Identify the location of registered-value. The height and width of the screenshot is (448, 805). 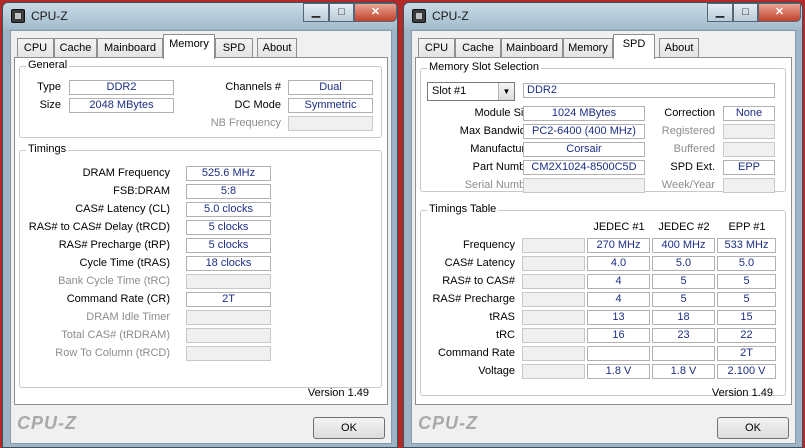
(749, 131).